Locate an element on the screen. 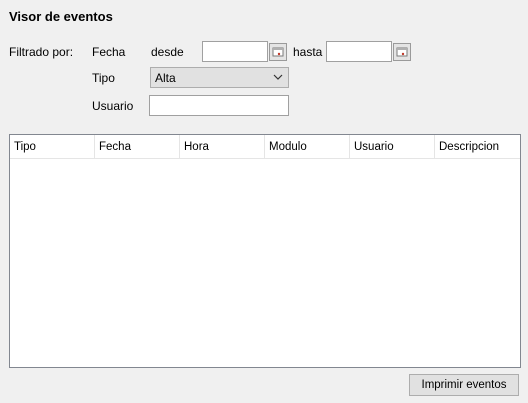  fecha-label: Fecha is located at coordinates (109, 52).